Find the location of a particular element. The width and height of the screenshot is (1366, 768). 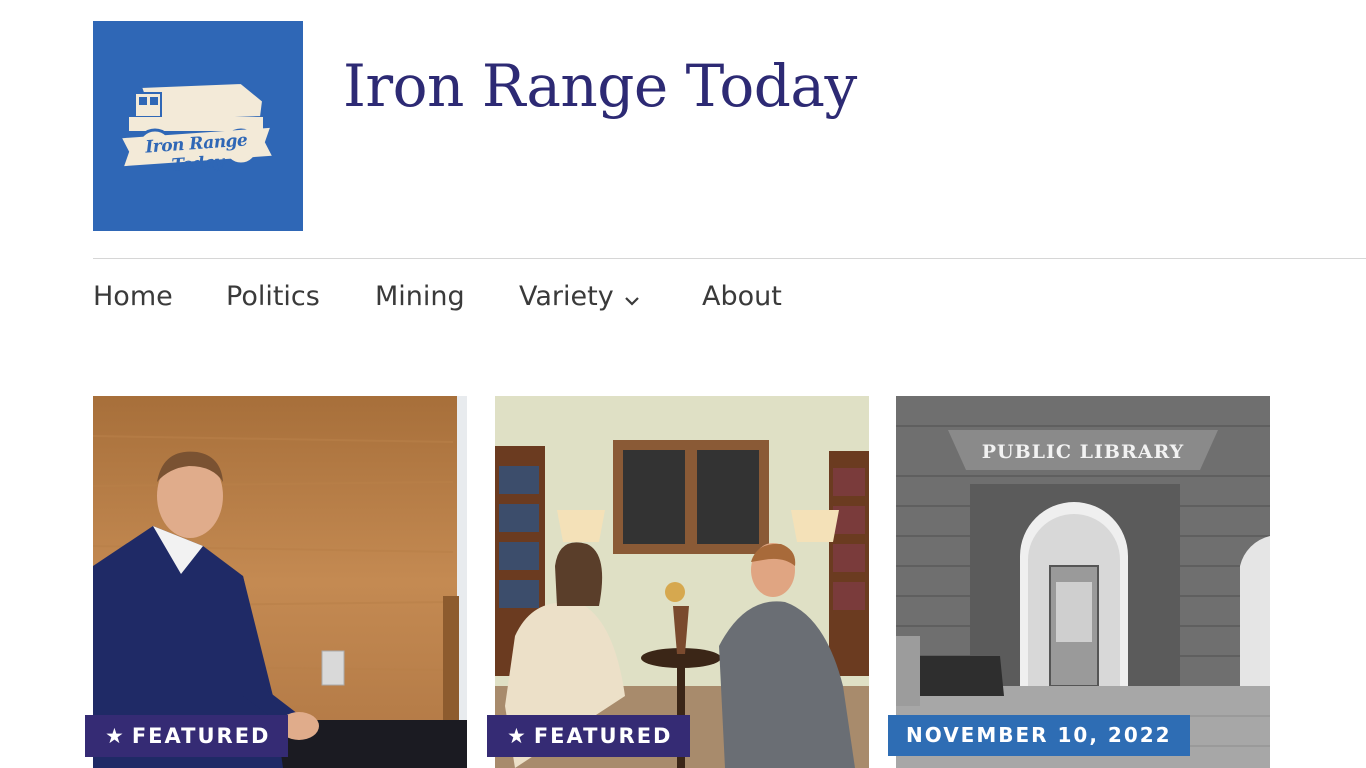

post-card-1-image is located at coordinates (280, 582).